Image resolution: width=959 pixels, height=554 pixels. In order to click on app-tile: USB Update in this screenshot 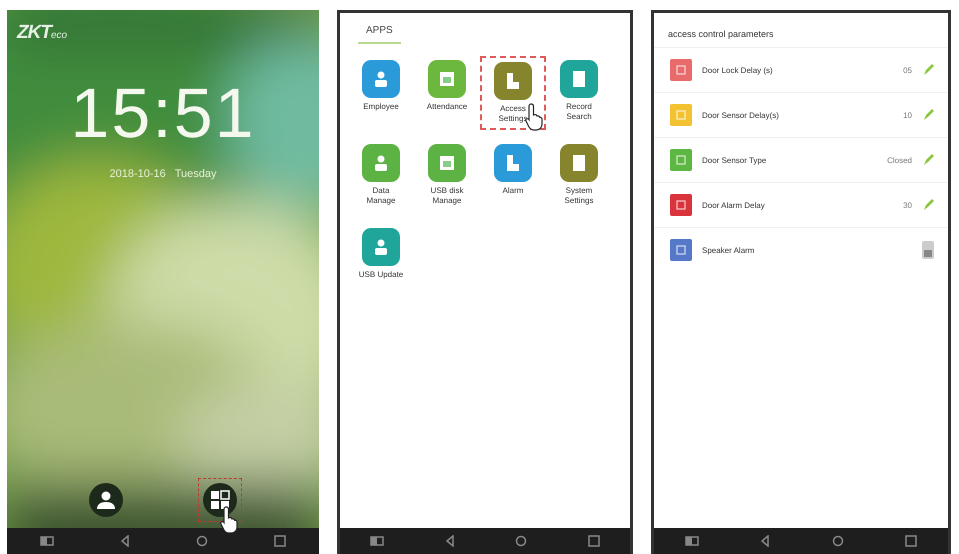, I will do `click(381, 261)`.